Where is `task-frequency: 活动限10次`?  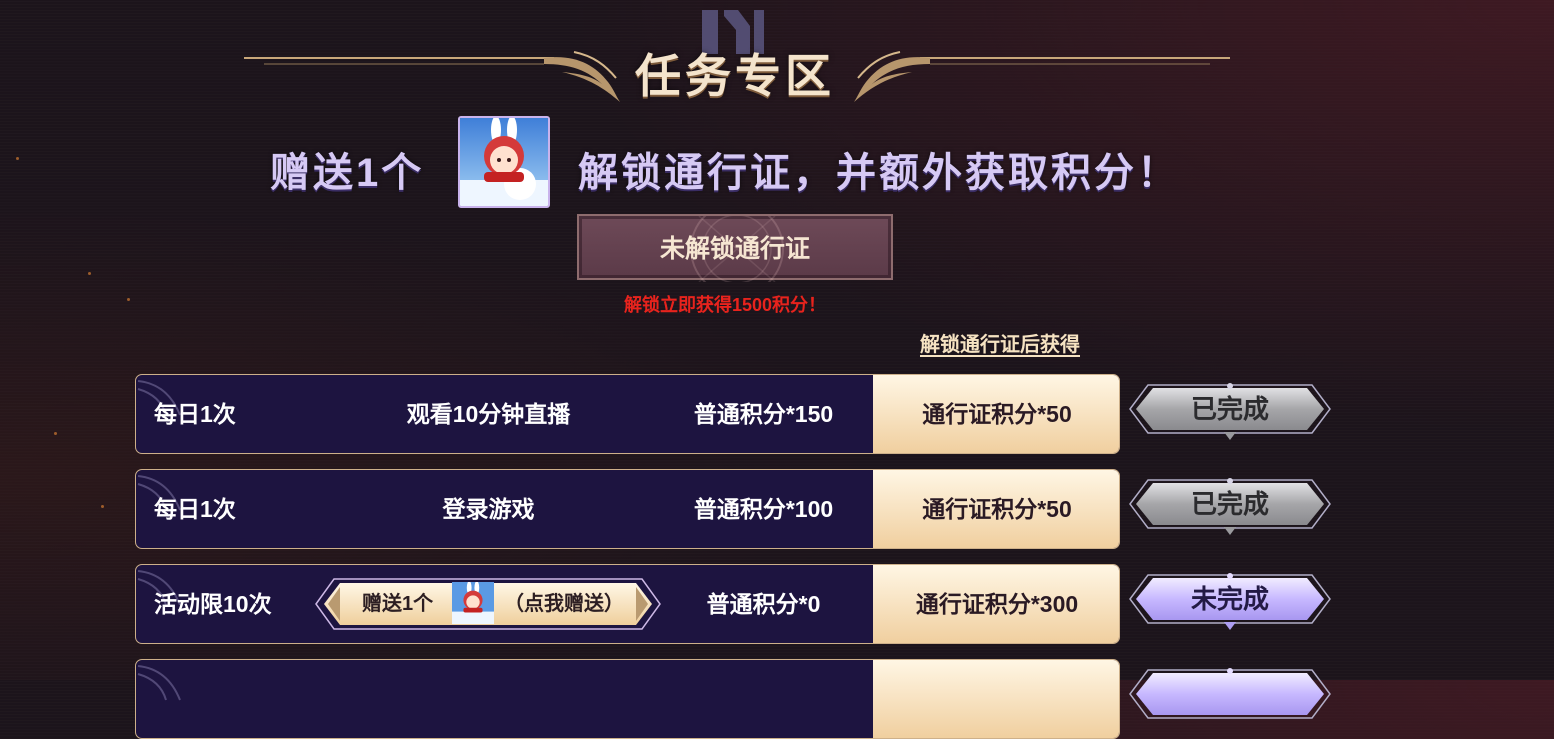
task-frequency: 活动限10次 is located at coordinates (213, 604).